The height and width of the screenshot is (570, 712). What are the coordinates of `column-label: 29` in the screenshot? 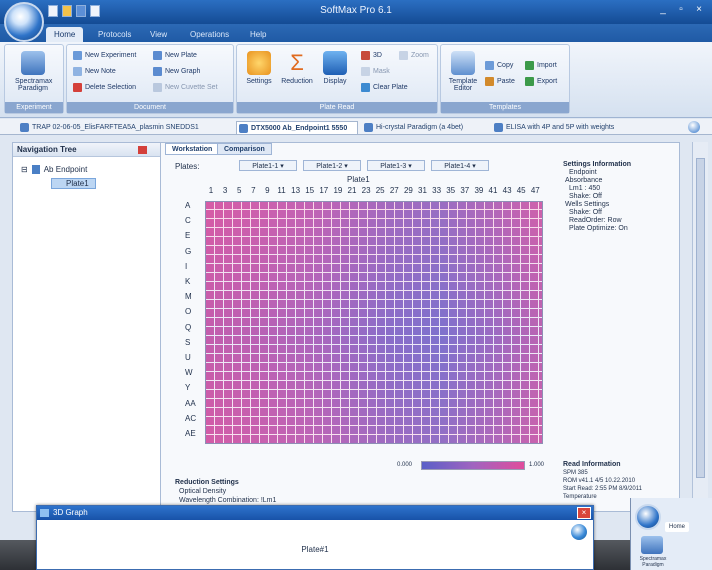 It's located at (408, 190).